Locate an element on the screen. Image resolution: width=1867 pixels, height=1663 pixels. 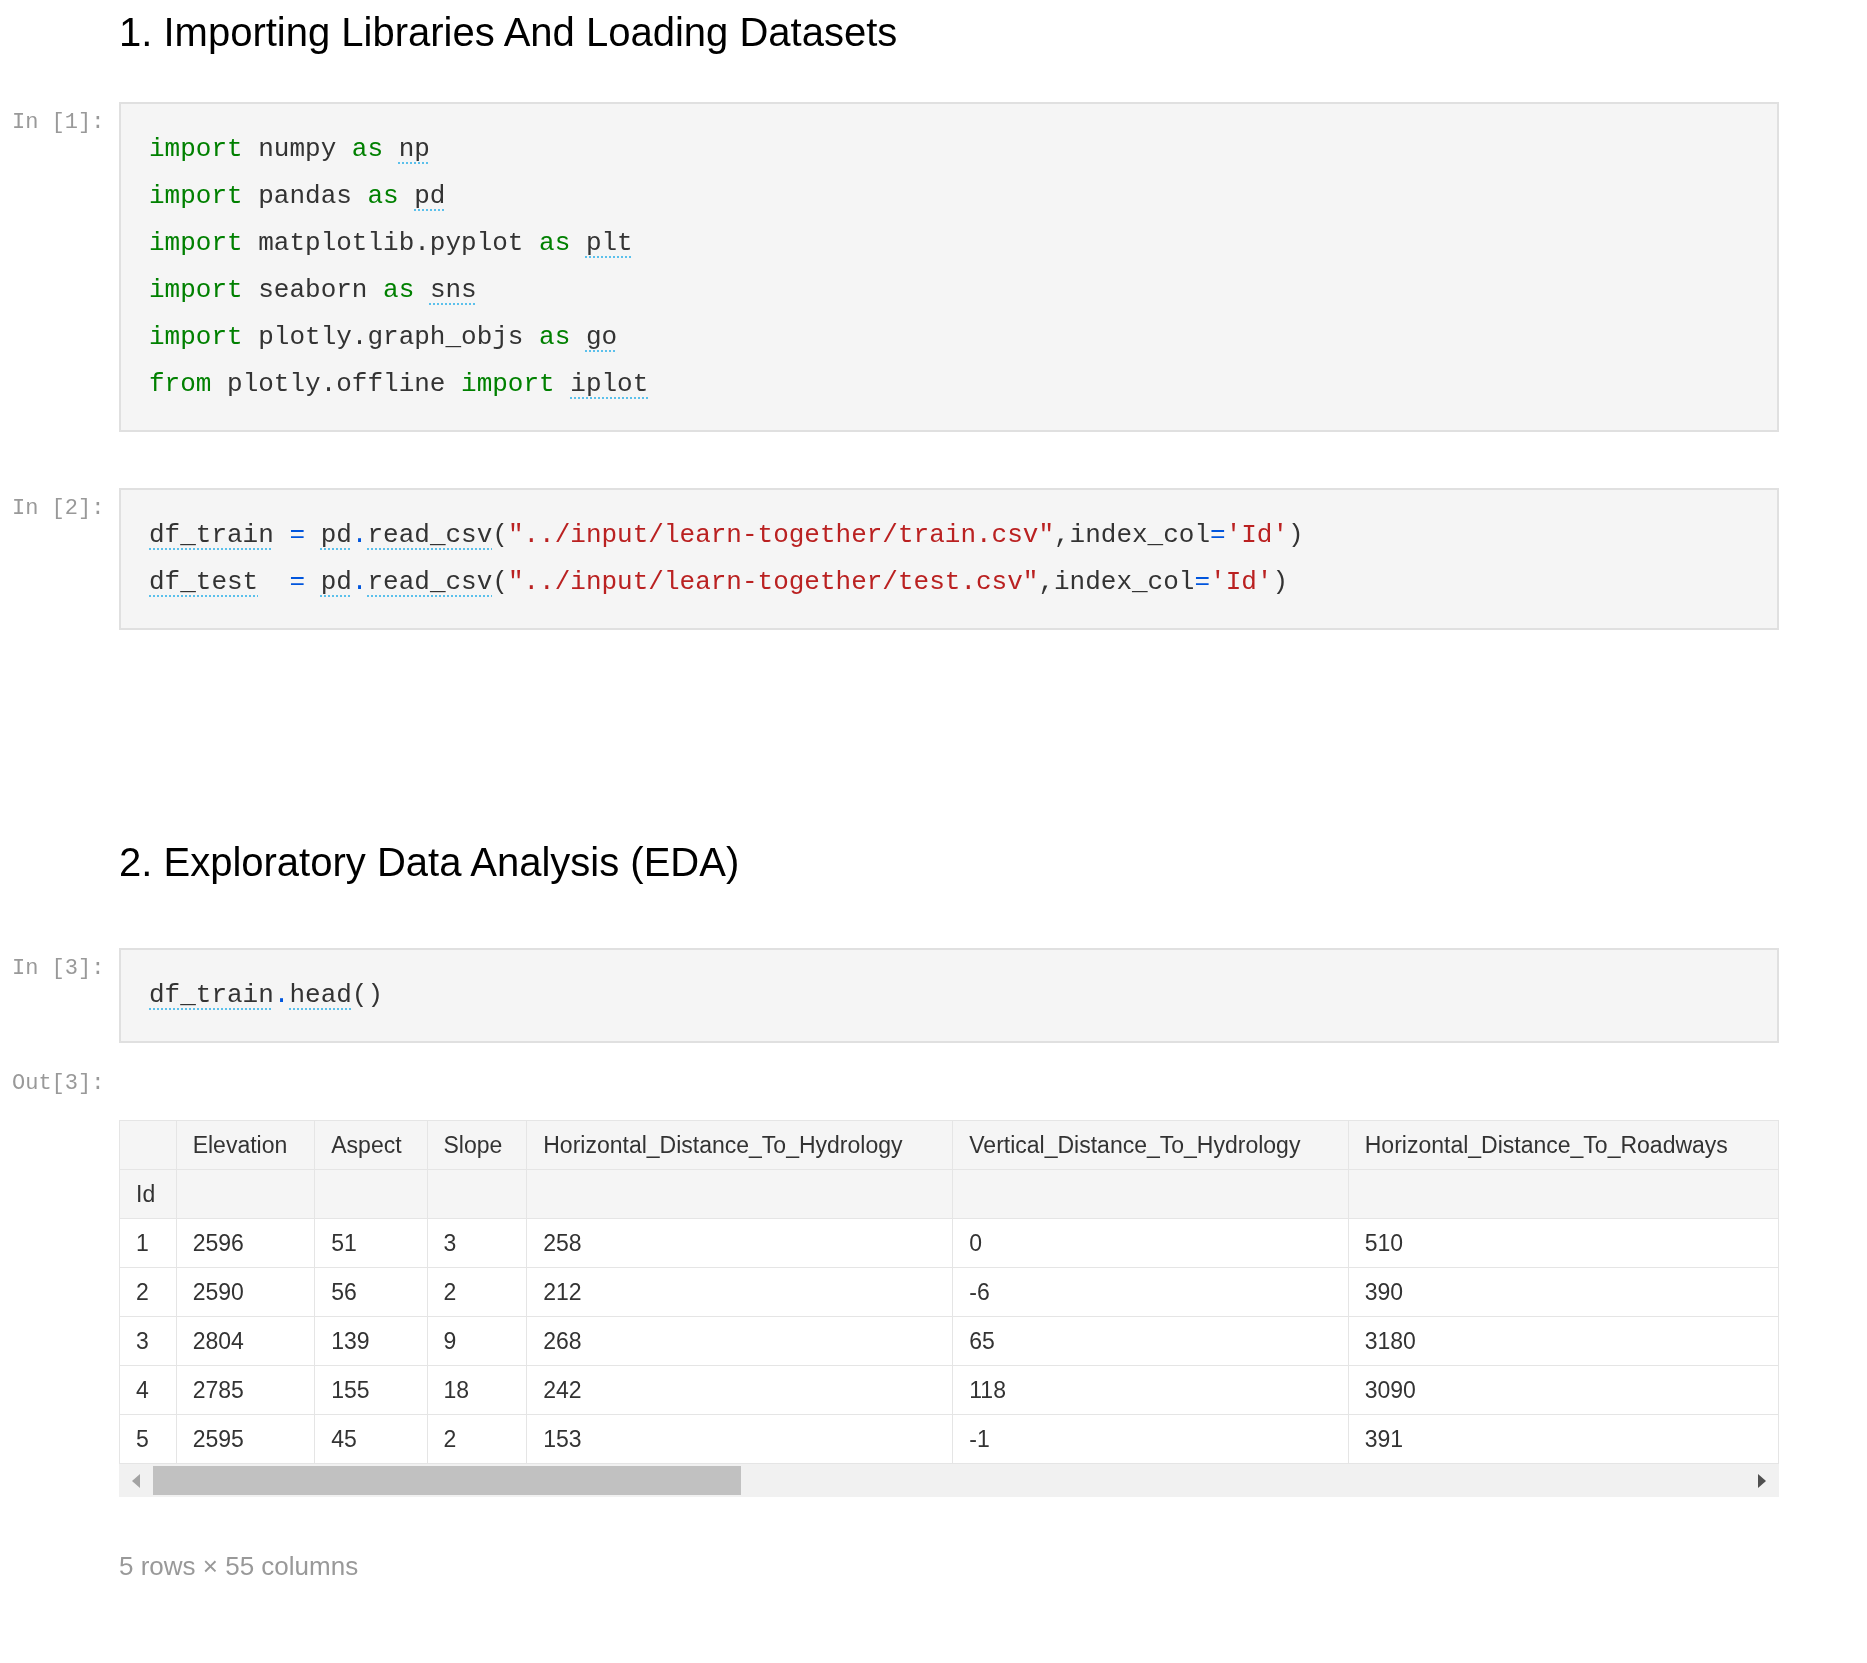
scroll-right-icon is located at coordinates (1762, 1480).